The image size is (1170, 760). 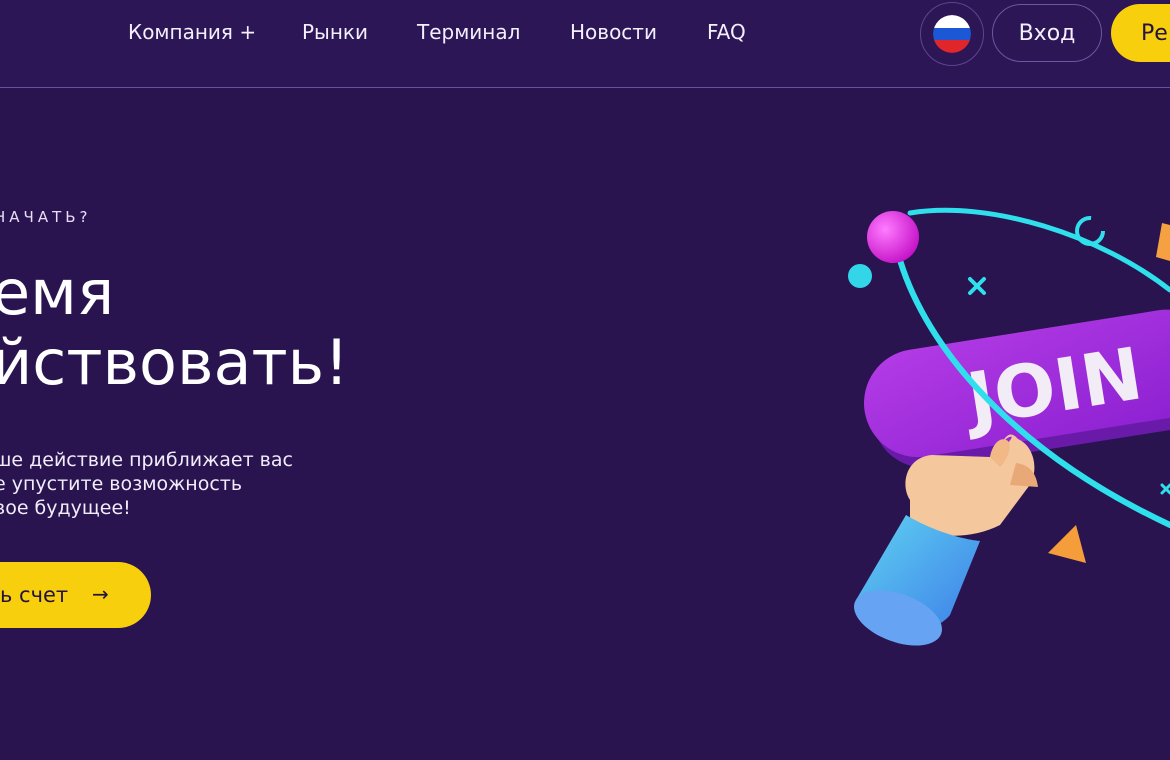 I want to click on nav-company: Компания +, so click(x=192, y=32).